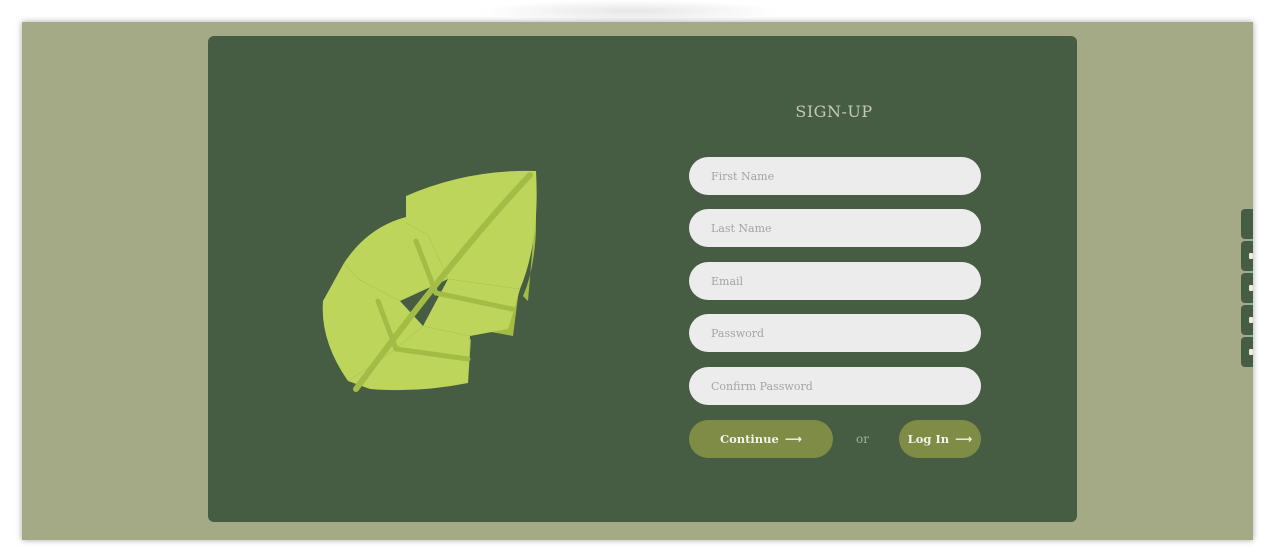 The height and width of the screenshot is (560, 1272). What do you see at coordinates (928, 439) in the screenshot?
I see `login-button-label: Log In` at bounding box center [928, 439].